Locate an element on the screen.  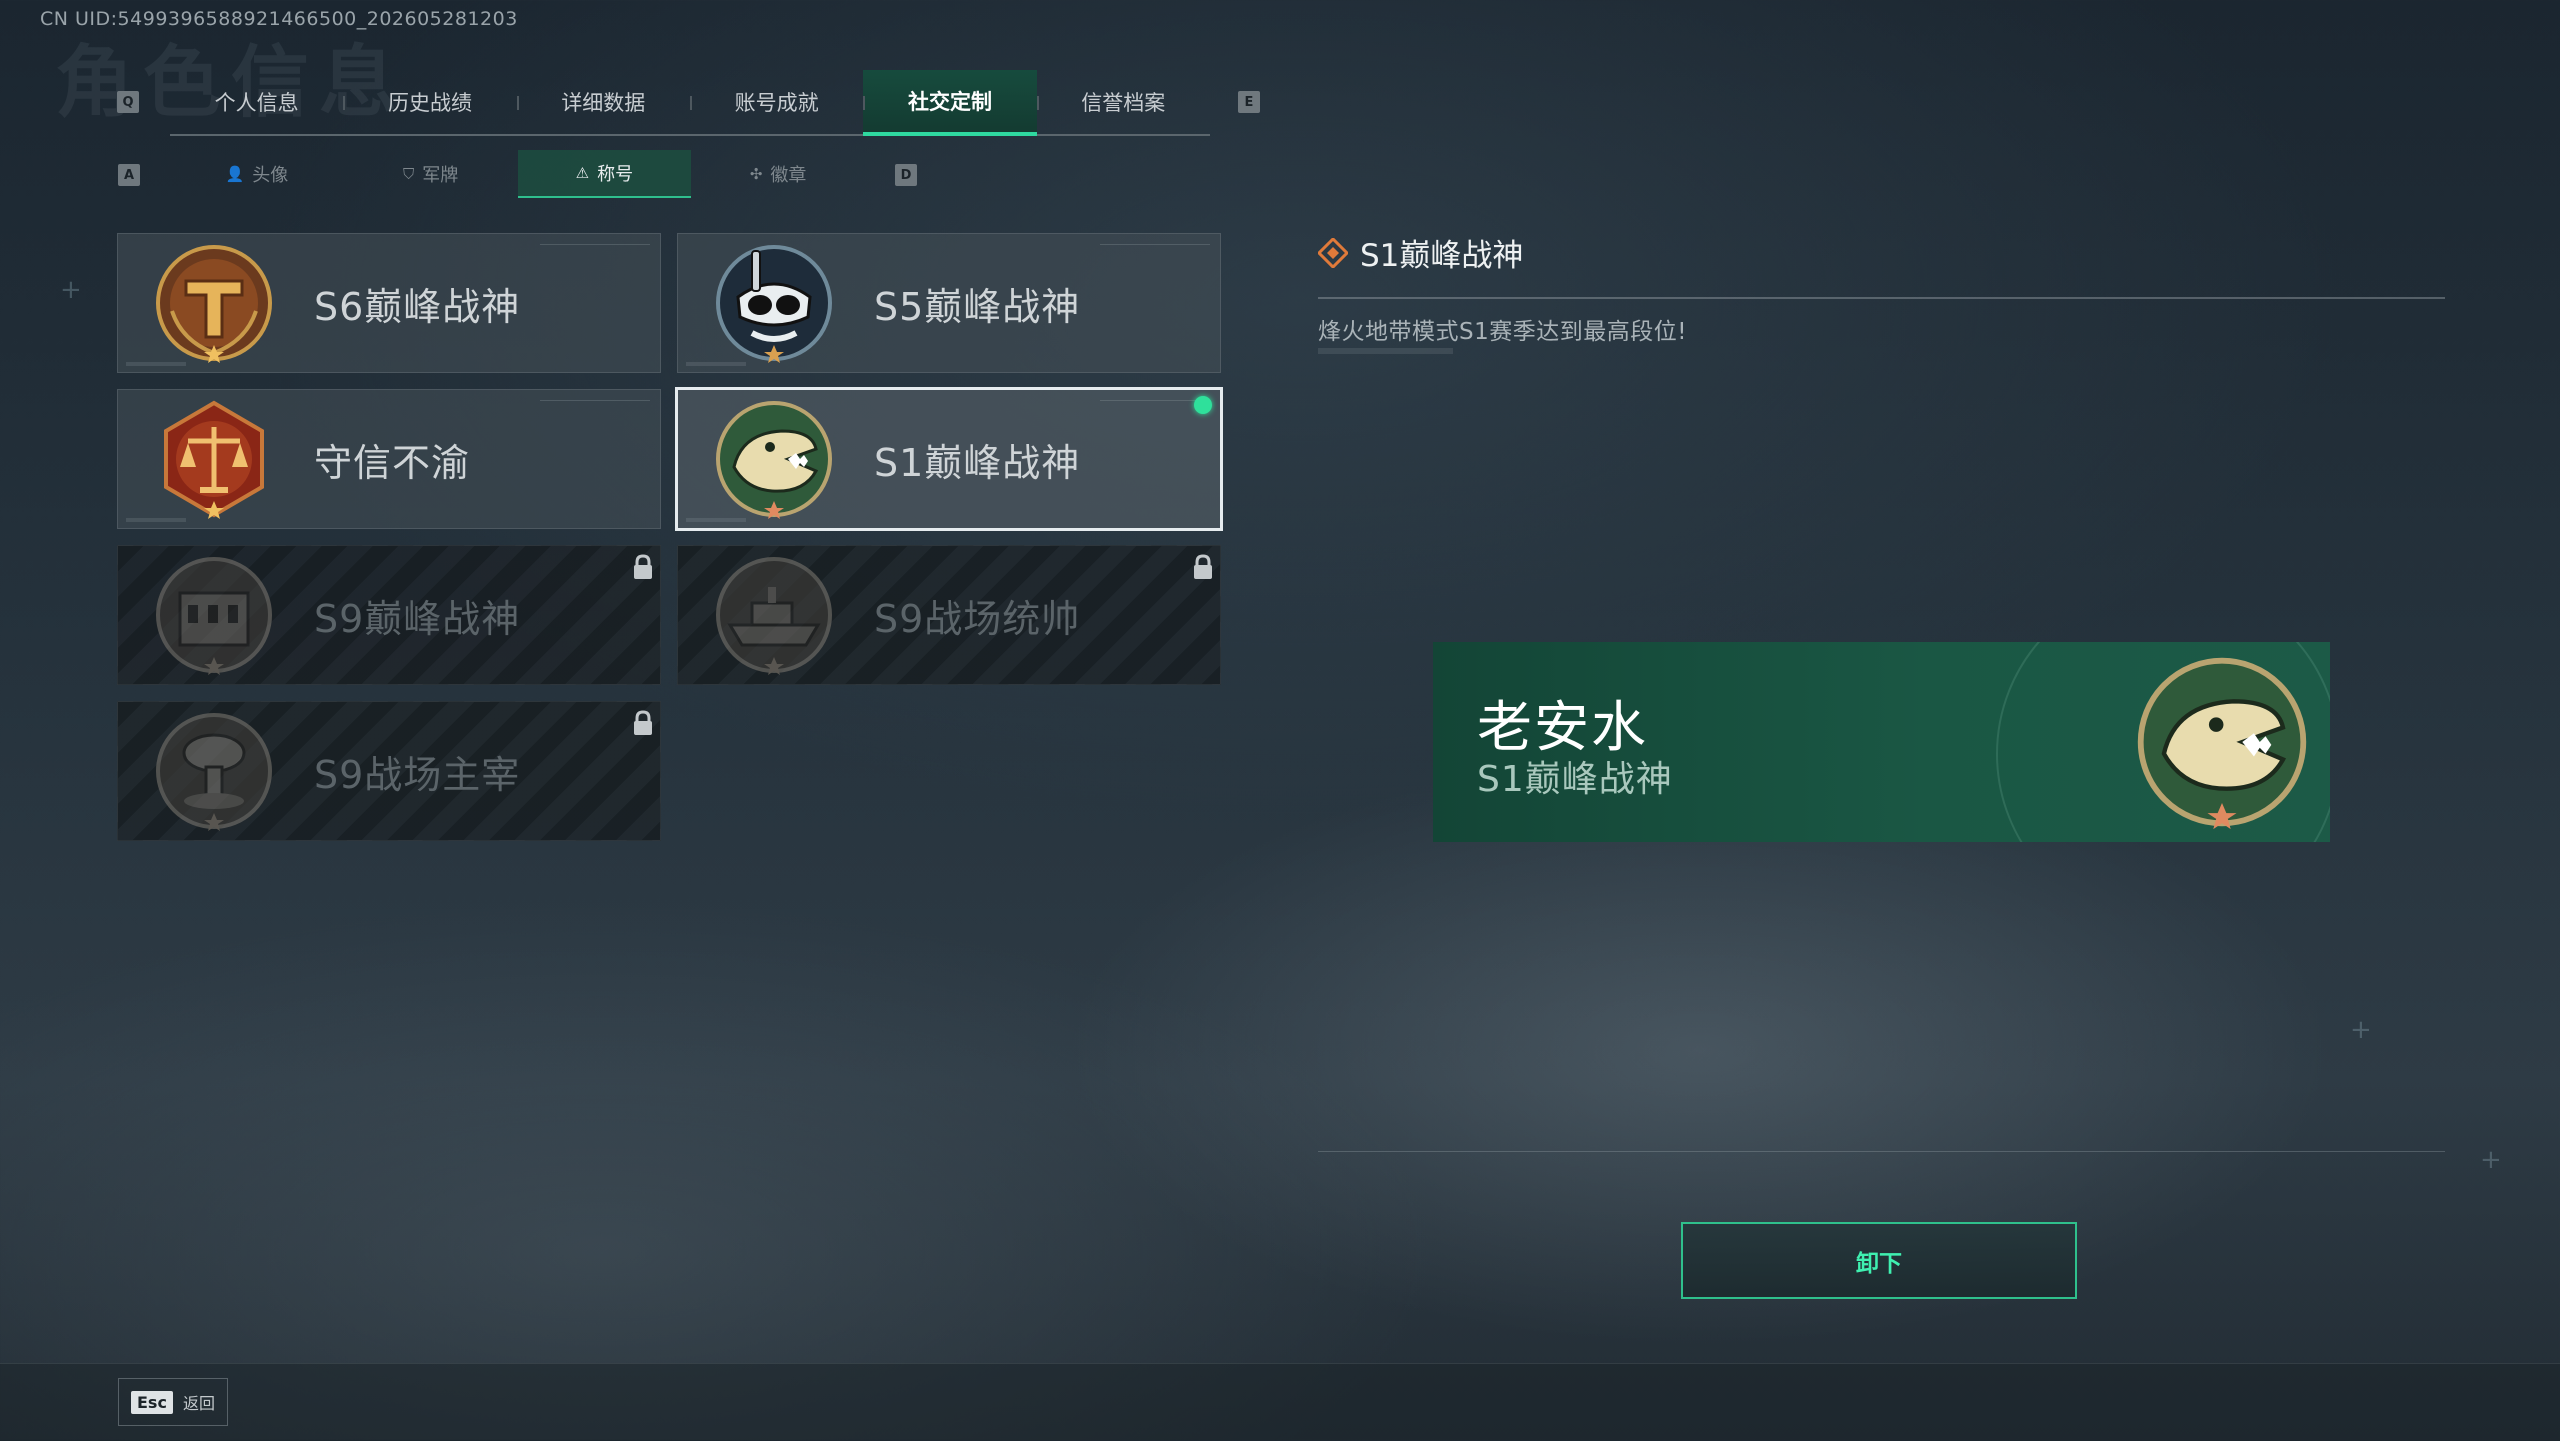
footer-bar is located at coordinates (1280, 1402).